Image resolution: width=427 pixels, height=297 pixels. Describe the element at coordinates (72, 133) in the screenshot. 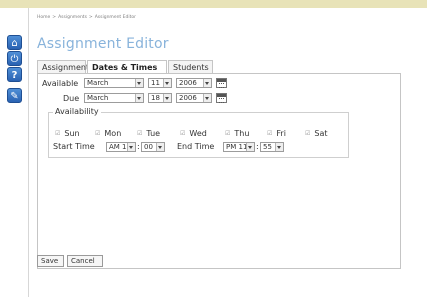

I see `day-label-sun: Sun` at that location.